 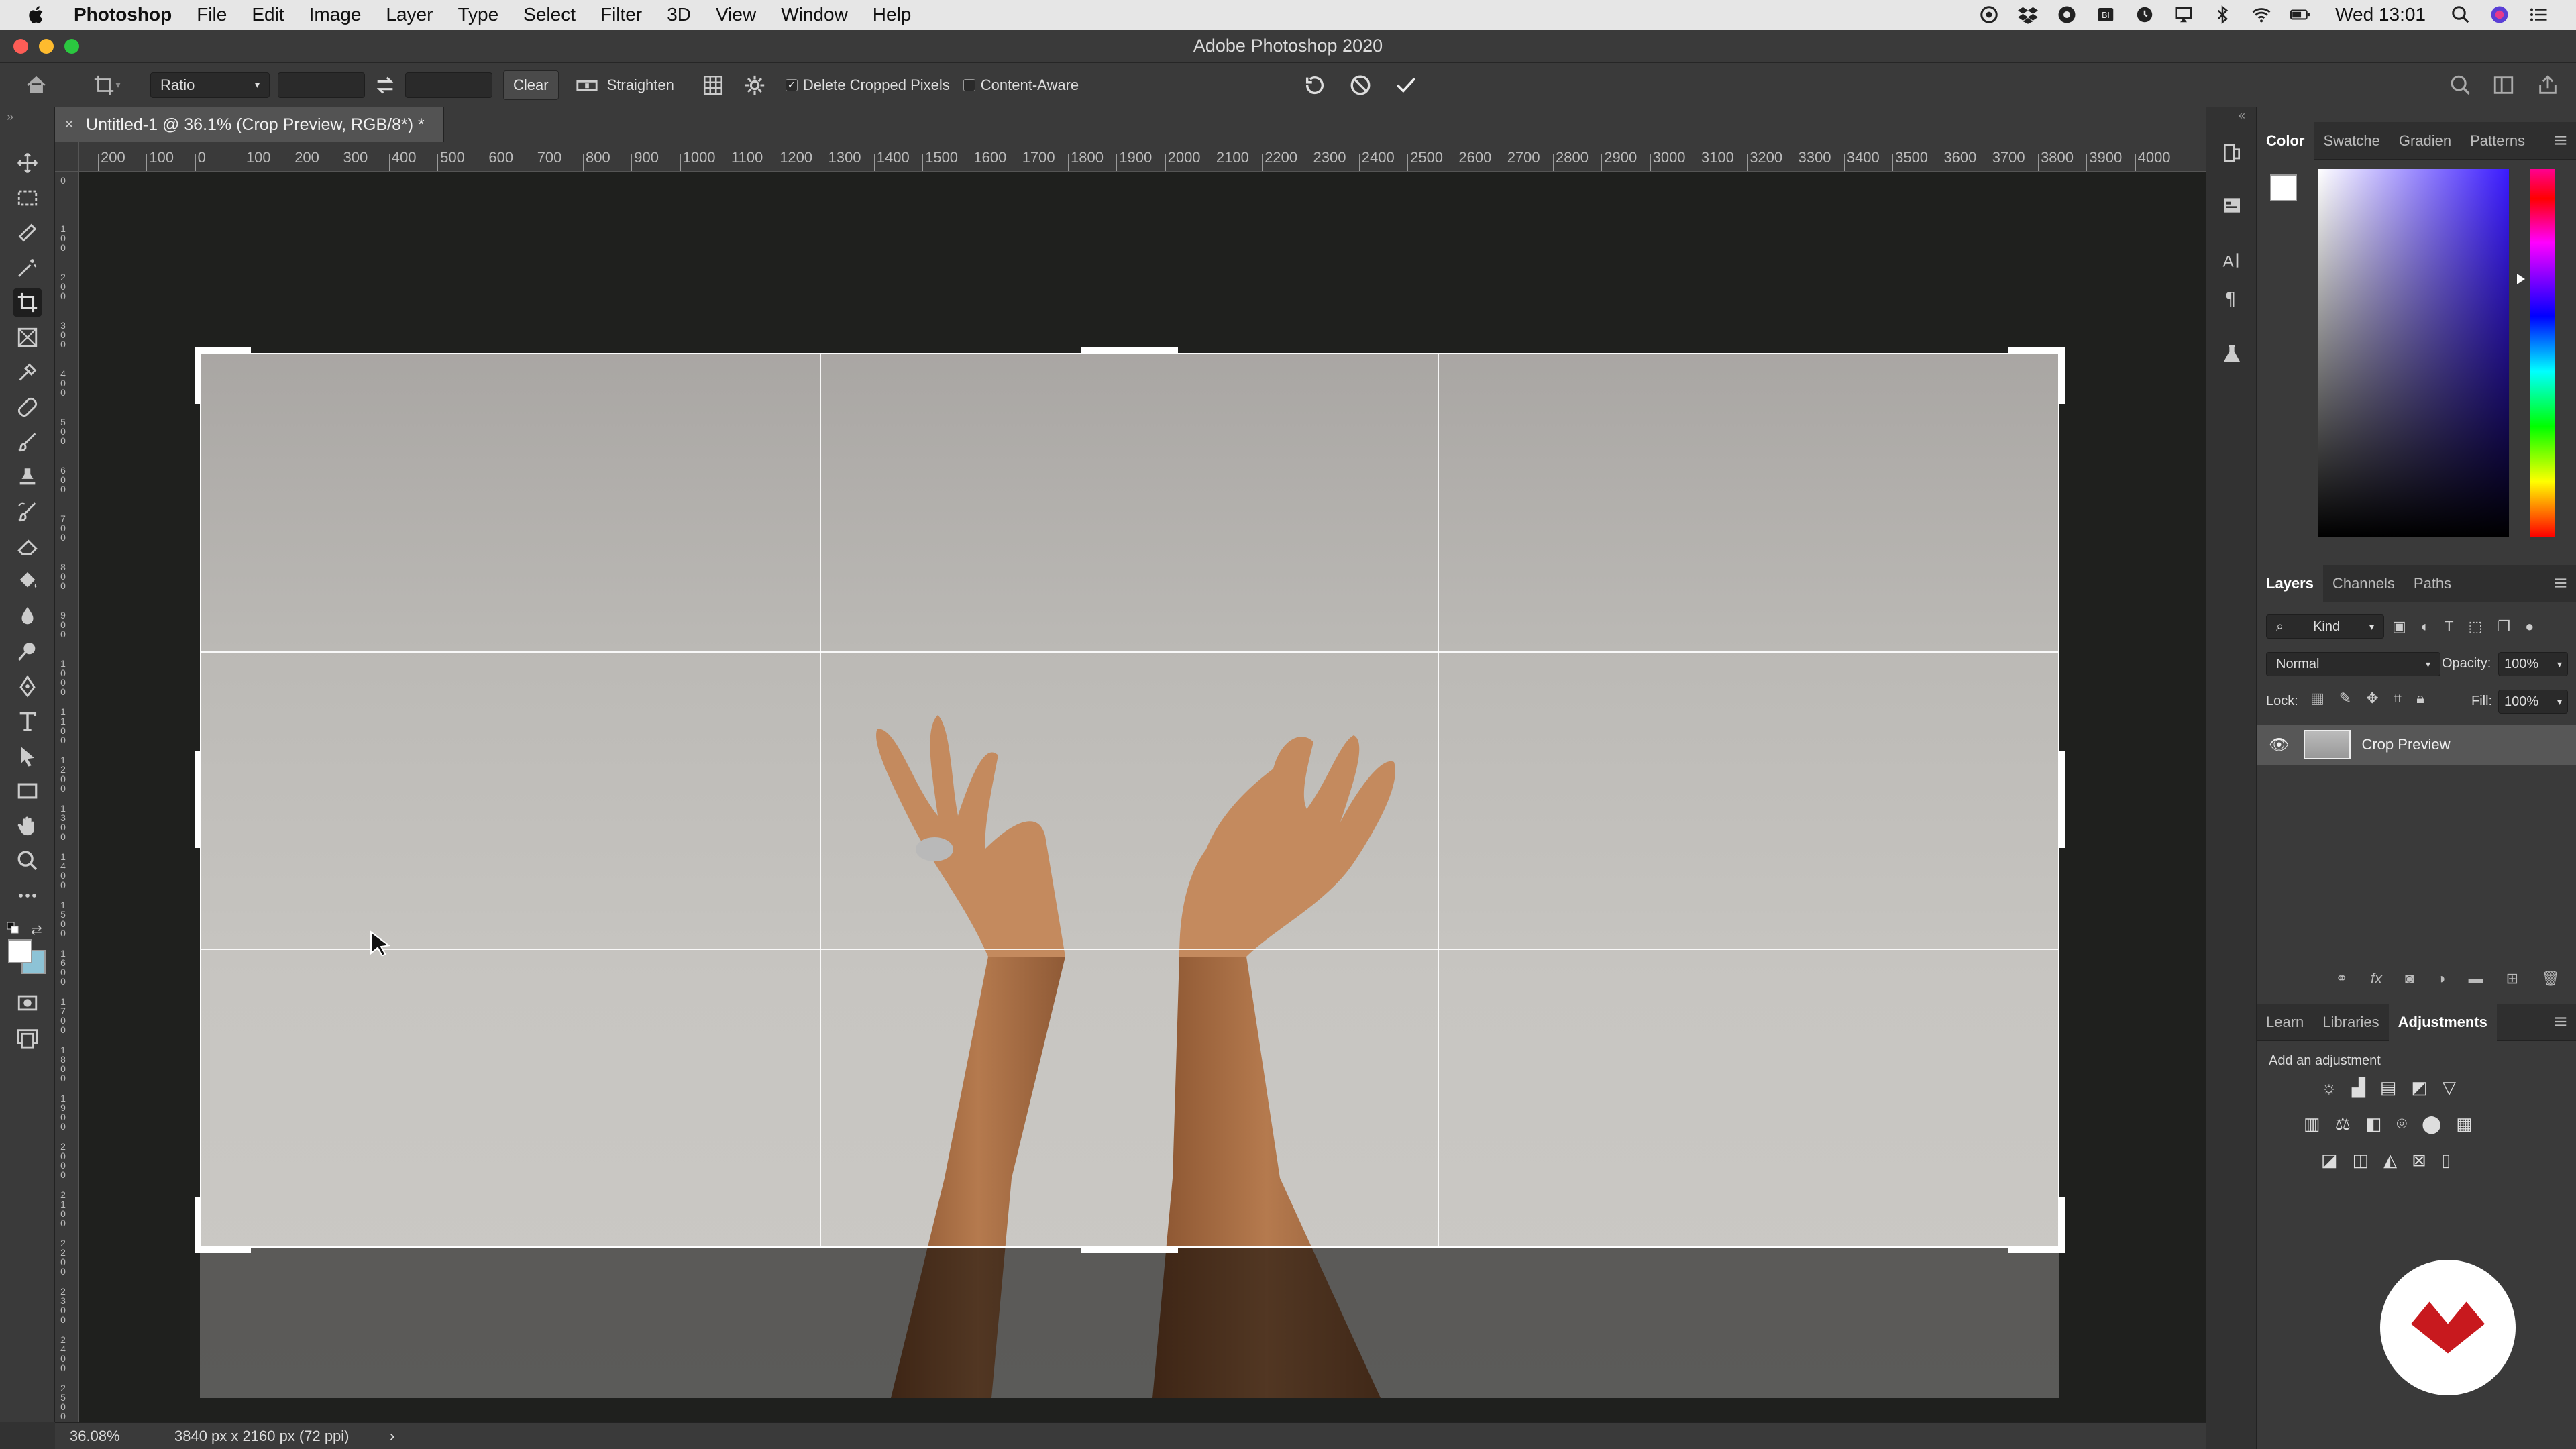 What do you see at coordinates (1360, 85) in the screenshot?
I see `cancel-crop-button` at bounding box center [1360, 85].